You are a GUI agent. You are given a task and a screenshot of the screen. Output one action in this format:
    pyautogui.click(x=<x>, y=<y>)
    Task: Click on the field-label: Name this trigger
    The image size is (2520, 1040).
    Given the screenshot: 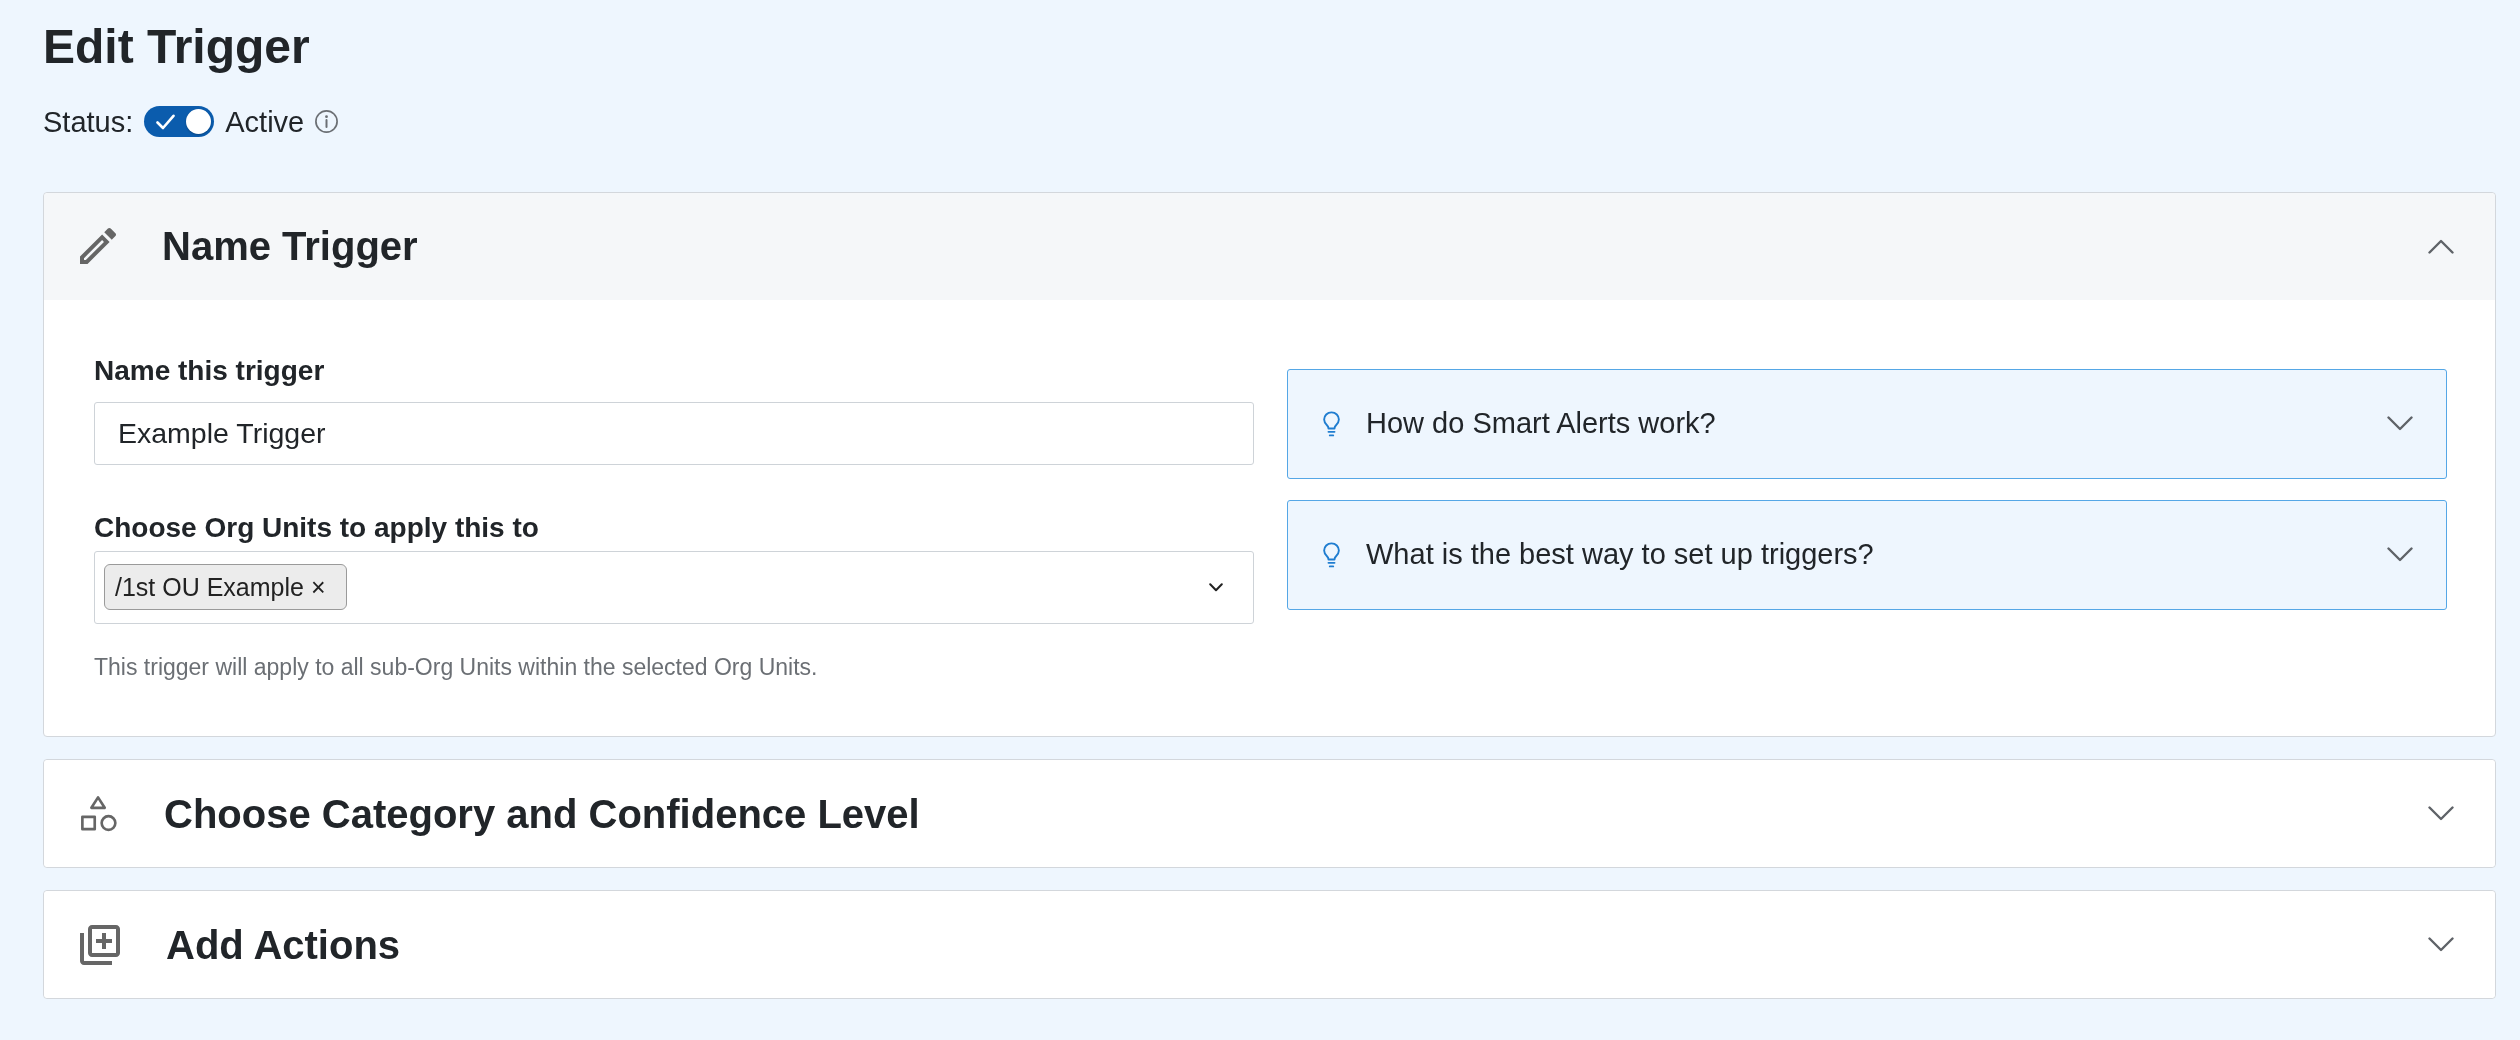 What is the action you would take?
    pyautogui.click(x=210, y=370)
    